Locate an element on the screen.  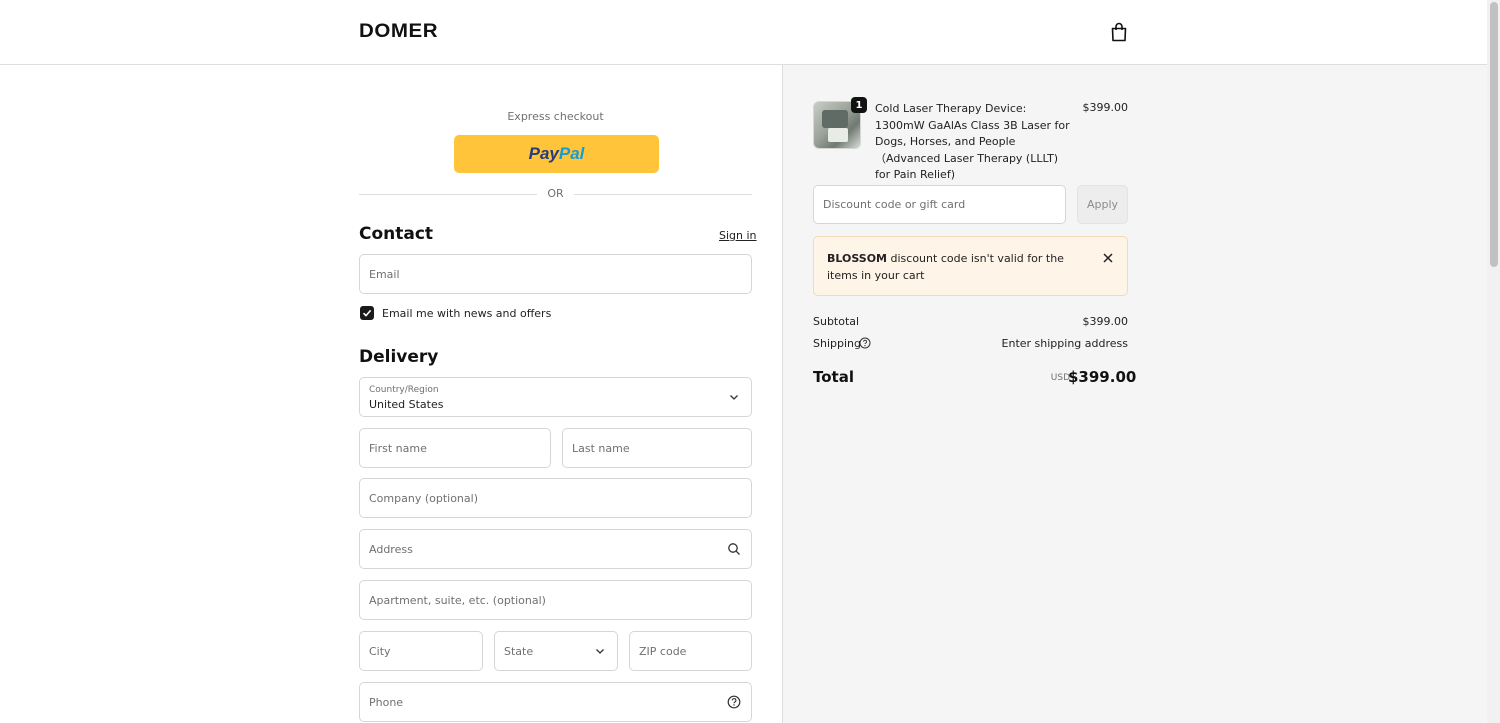
total-currency: USD is located at coordinates (1060, 378).